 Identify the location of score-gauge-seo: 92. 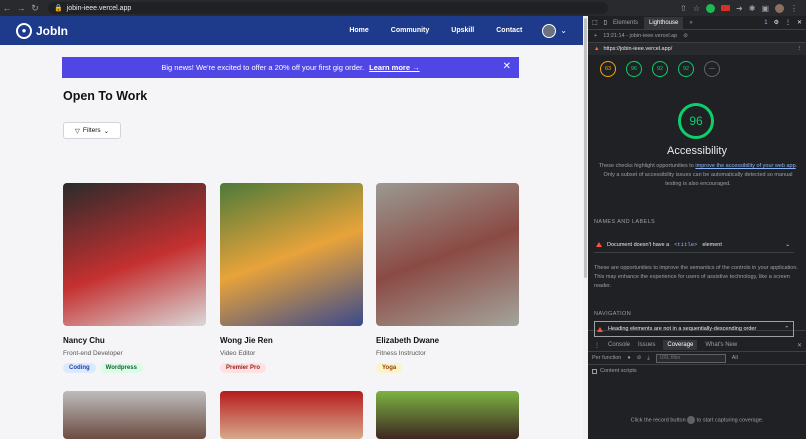
(686, 69).